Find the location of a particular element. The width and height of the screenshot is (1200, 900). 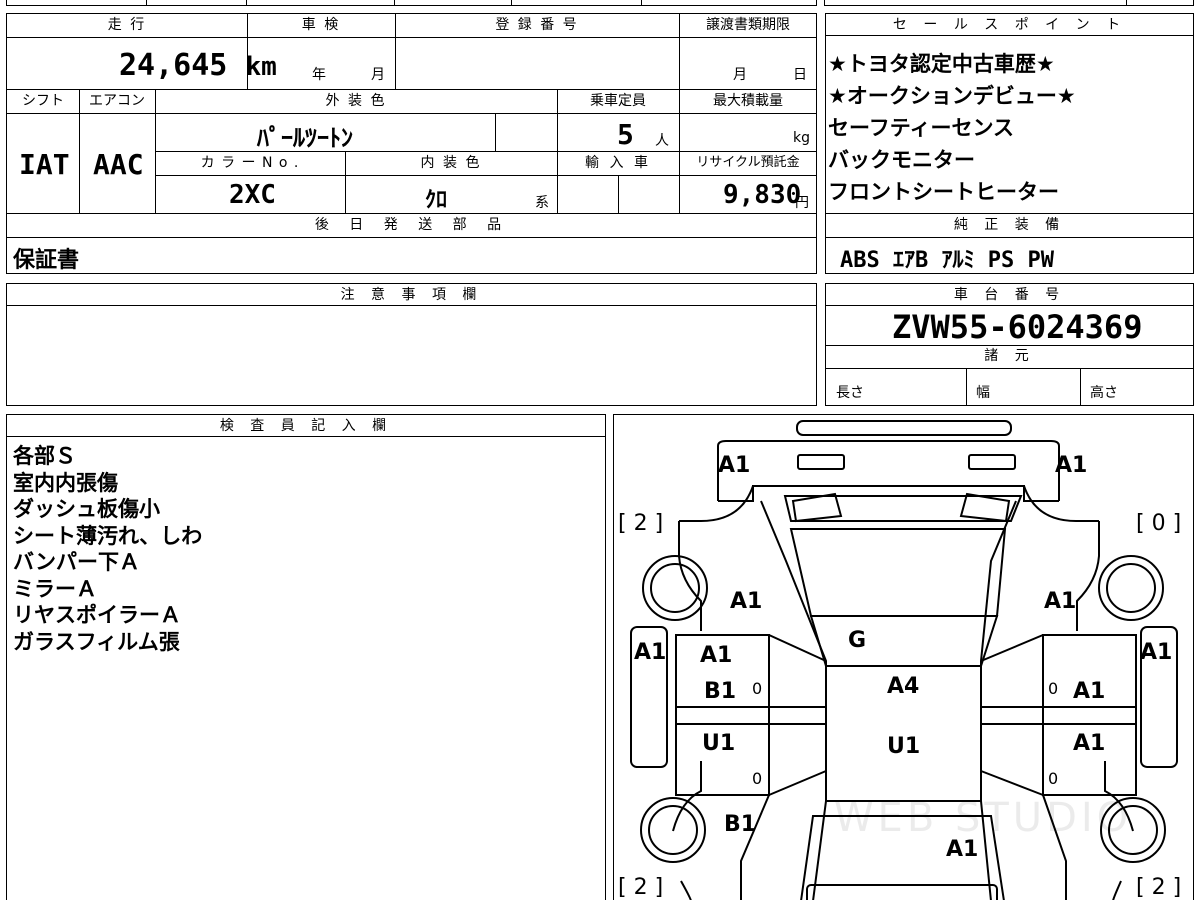

list-item: ダッシュ板傷小 is located at coordinates (86, 509).